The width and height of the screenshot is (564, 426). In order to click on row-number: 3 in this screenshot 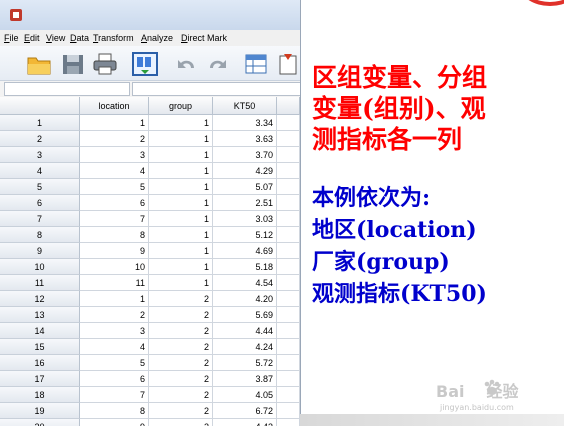, I will do `click(40, 155)`.